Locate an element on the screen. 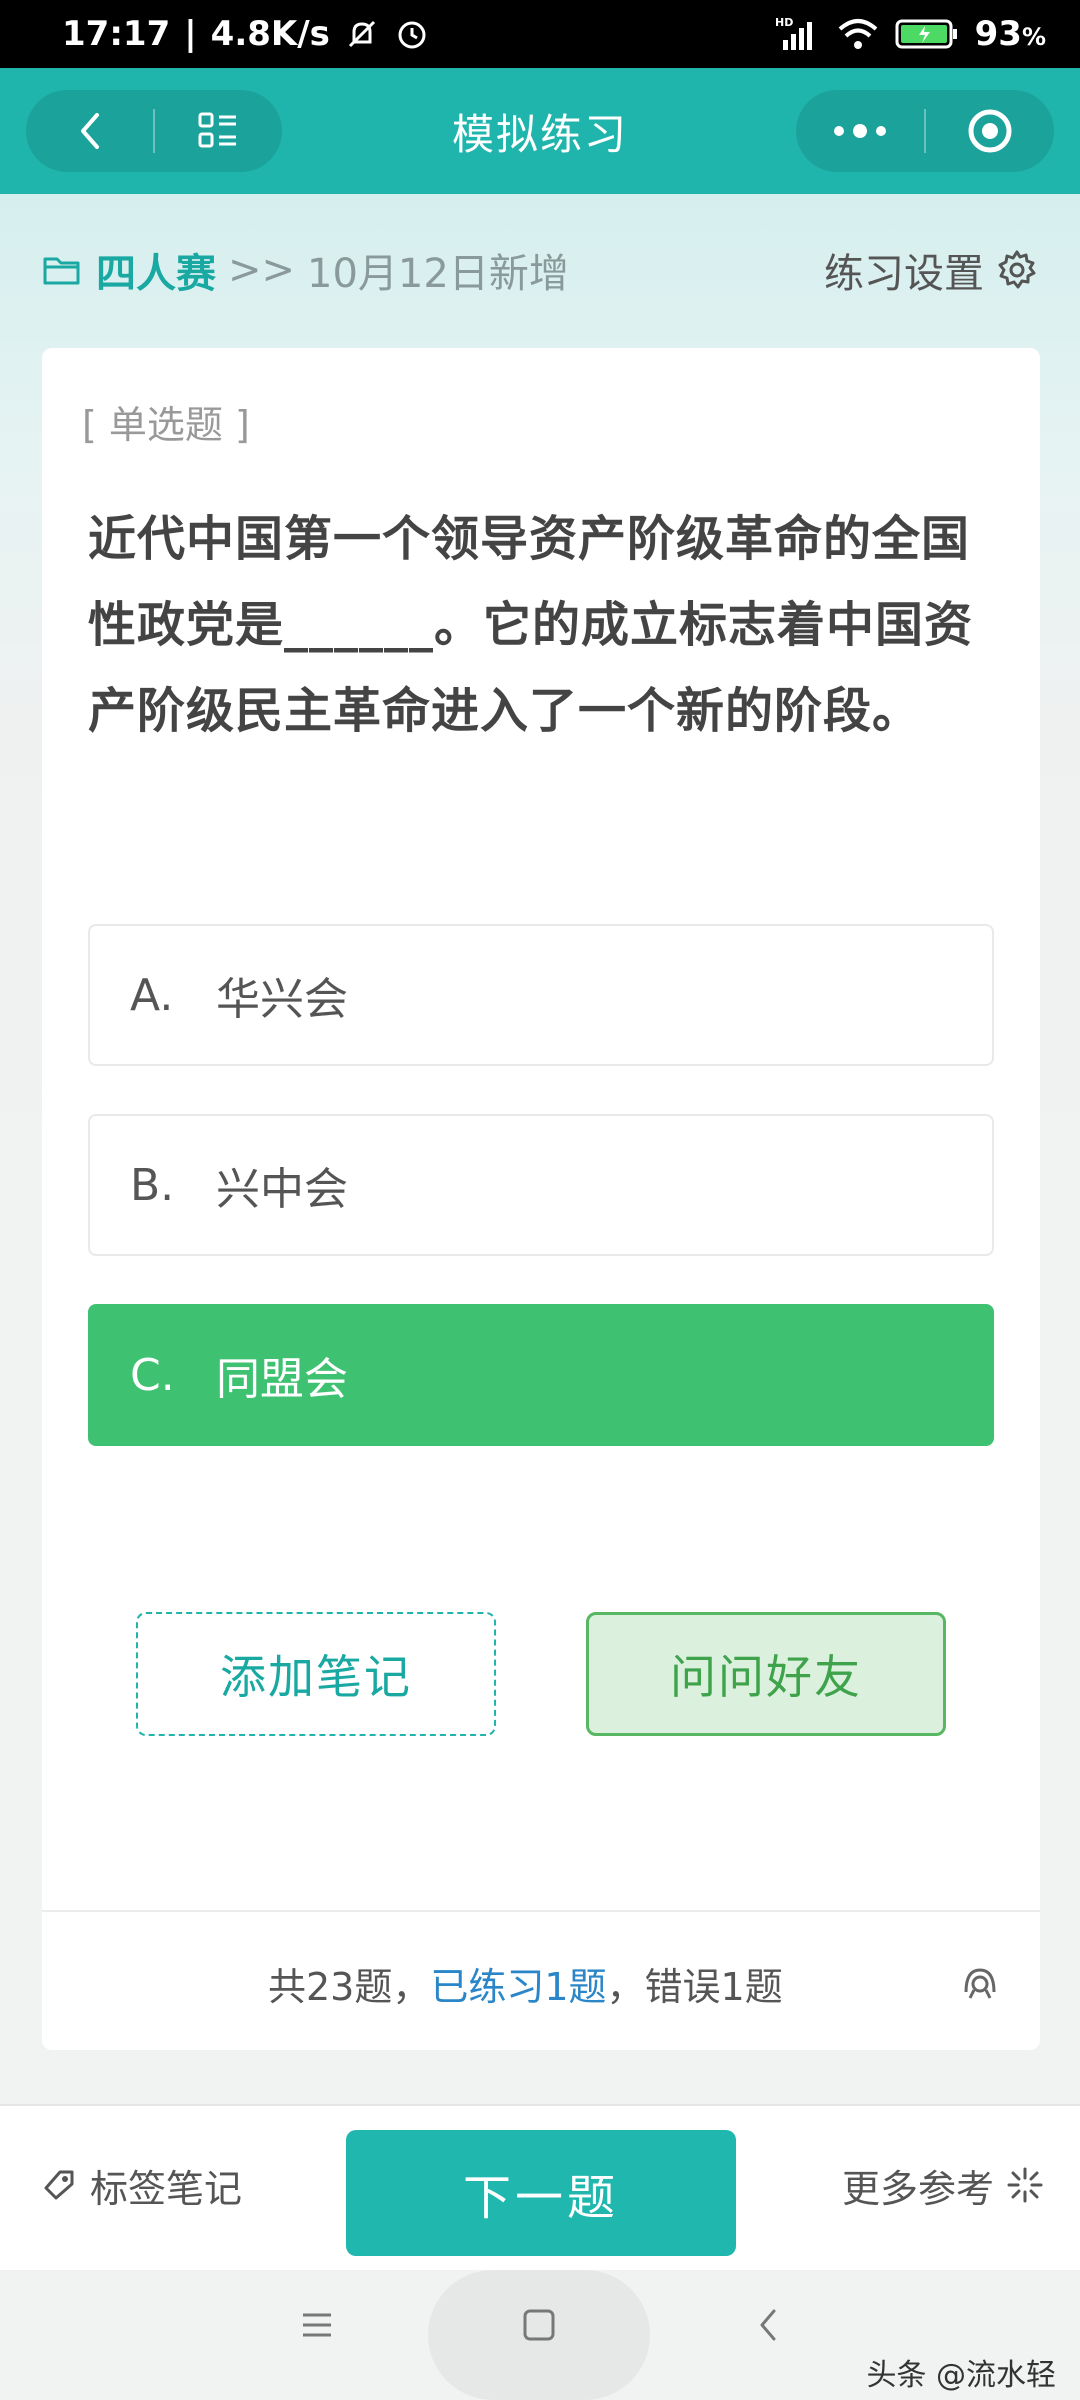 Image resolution: width=1080 pixels, height=2400 pixels. target-close-icon is located at coordinates (990, 131).